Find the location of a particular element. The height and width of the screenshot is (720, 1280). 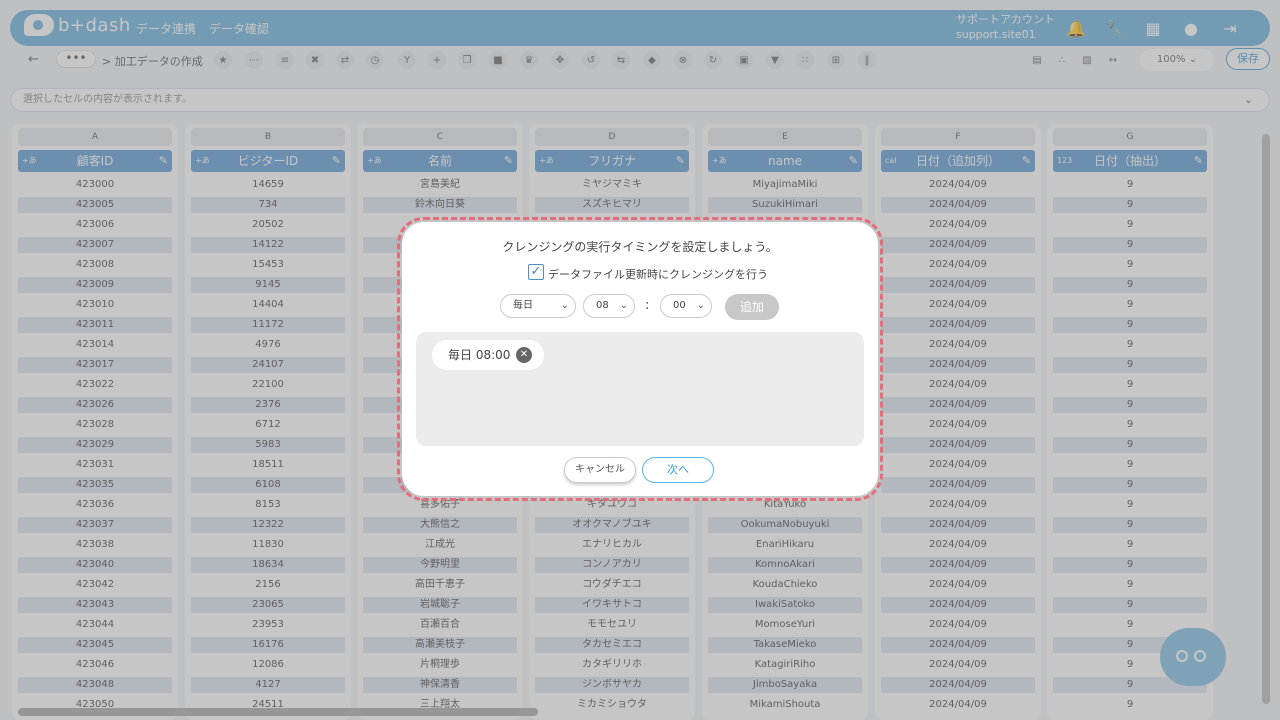

remove-schedule-icon: ✕ is located at coordinates (524, 355).